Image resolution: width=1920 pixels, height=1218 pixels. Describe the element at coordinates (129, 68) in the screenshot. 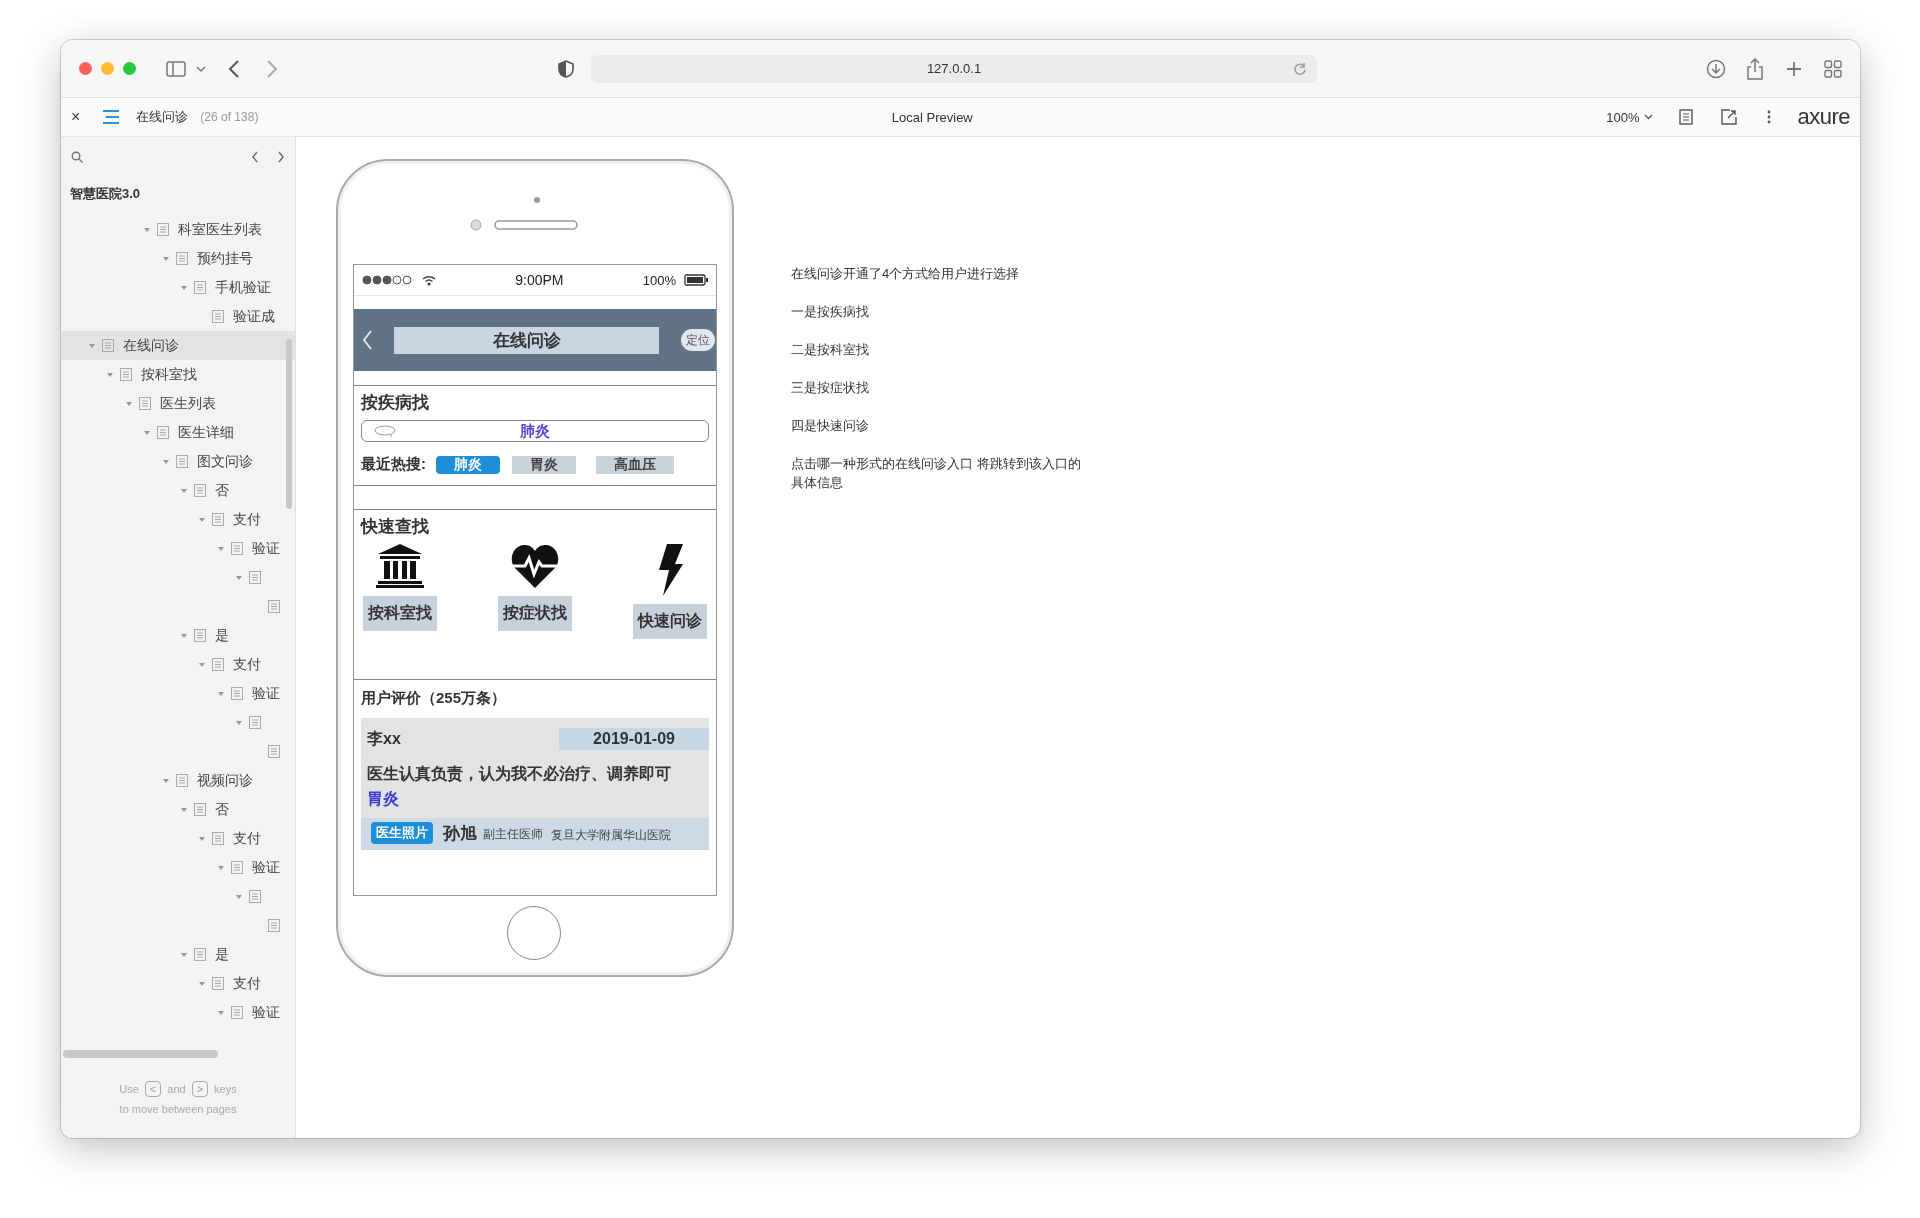

I see `zoom-window-icon` at that location.